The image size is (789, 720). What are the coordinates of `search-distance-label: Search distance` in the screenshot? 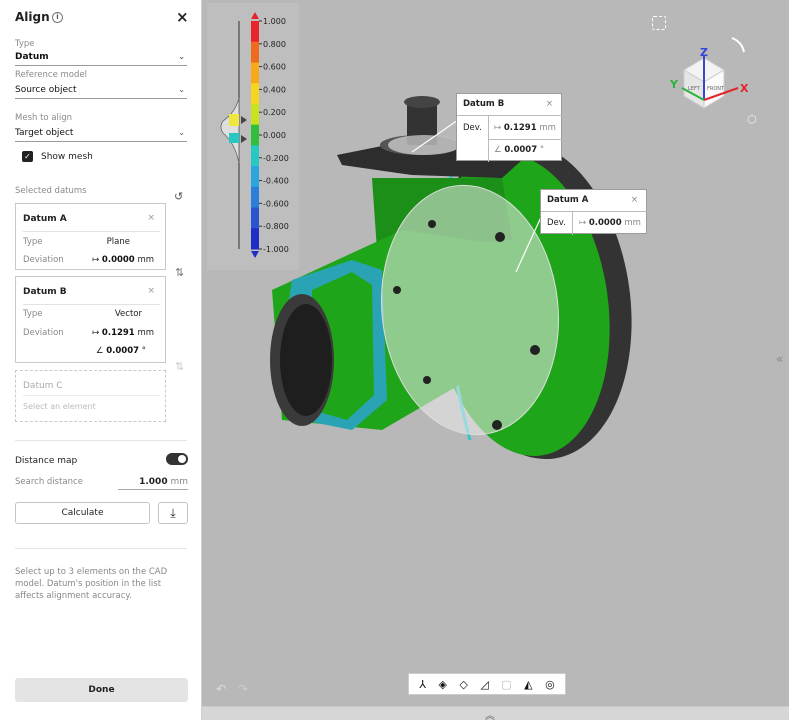 It's located at (49, 482).